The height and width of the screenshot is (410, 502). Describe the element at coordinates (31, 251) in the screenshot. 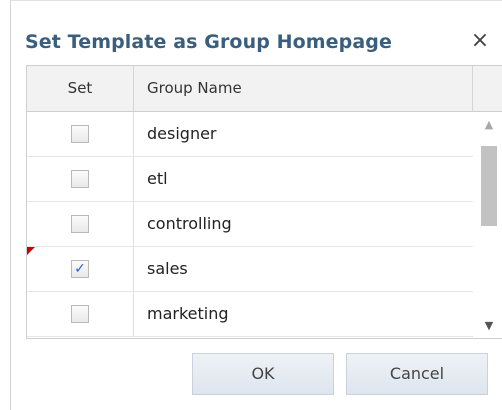

I see `dirty-cell-marker` at that location.